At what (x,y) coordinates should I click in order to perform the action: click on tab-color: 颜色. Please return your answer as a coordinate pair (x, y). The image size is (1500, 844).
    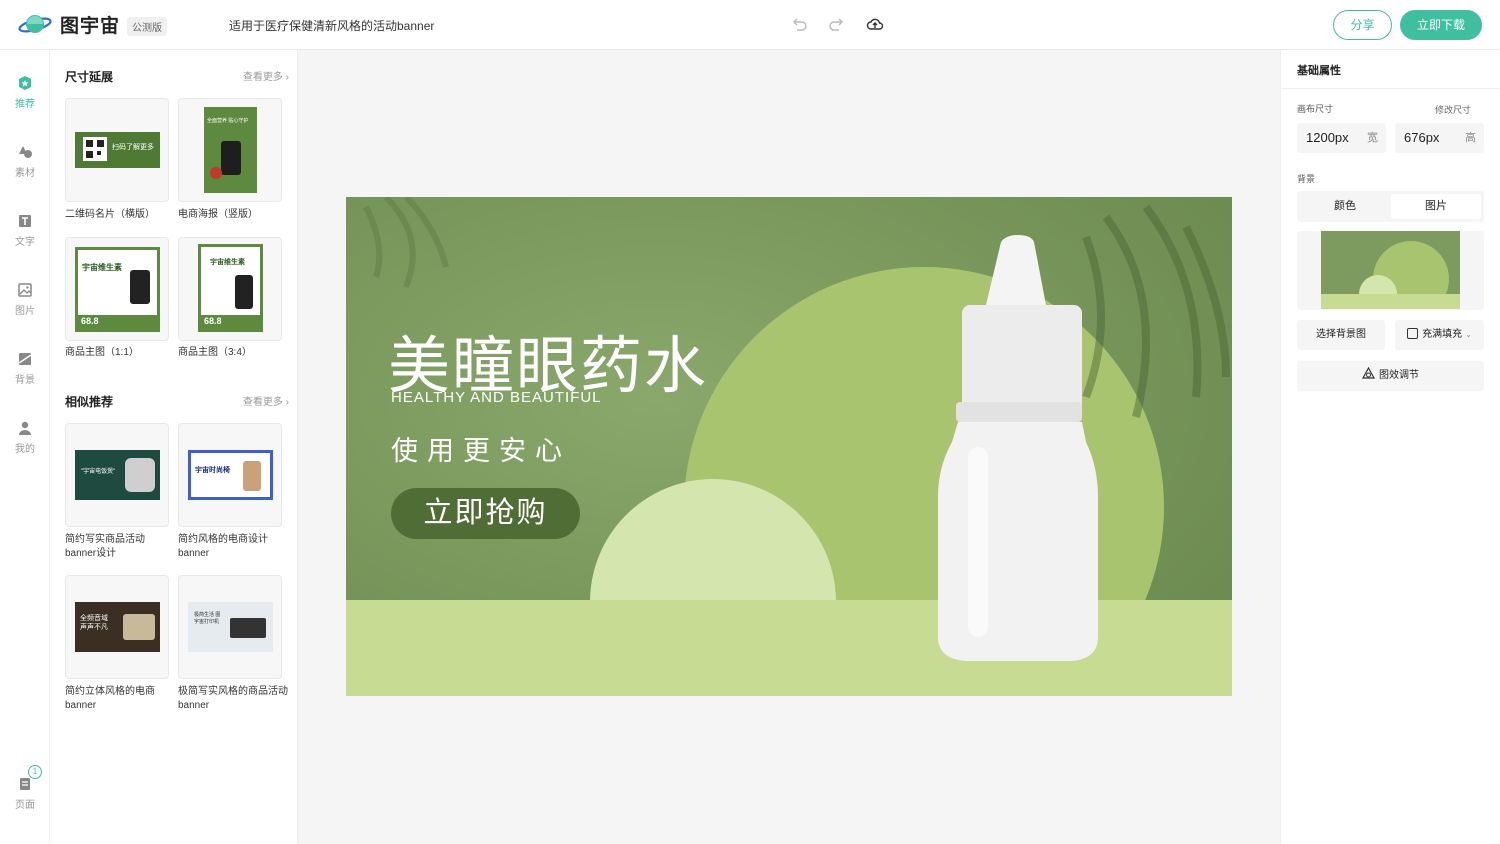
    Looking at the image, I should click on (1345, 206).